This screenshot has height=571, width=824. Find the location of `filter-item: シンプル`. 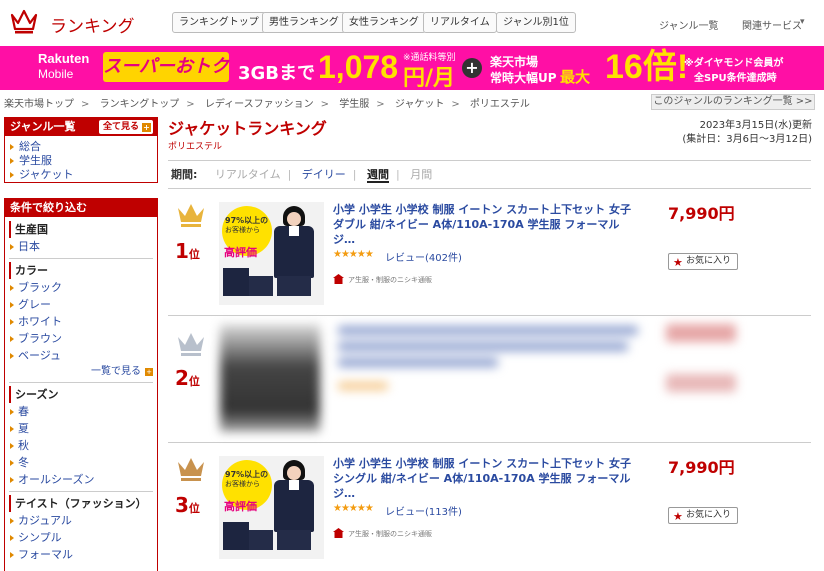

filter-item: シンプル is located at coordinates (81, 537).